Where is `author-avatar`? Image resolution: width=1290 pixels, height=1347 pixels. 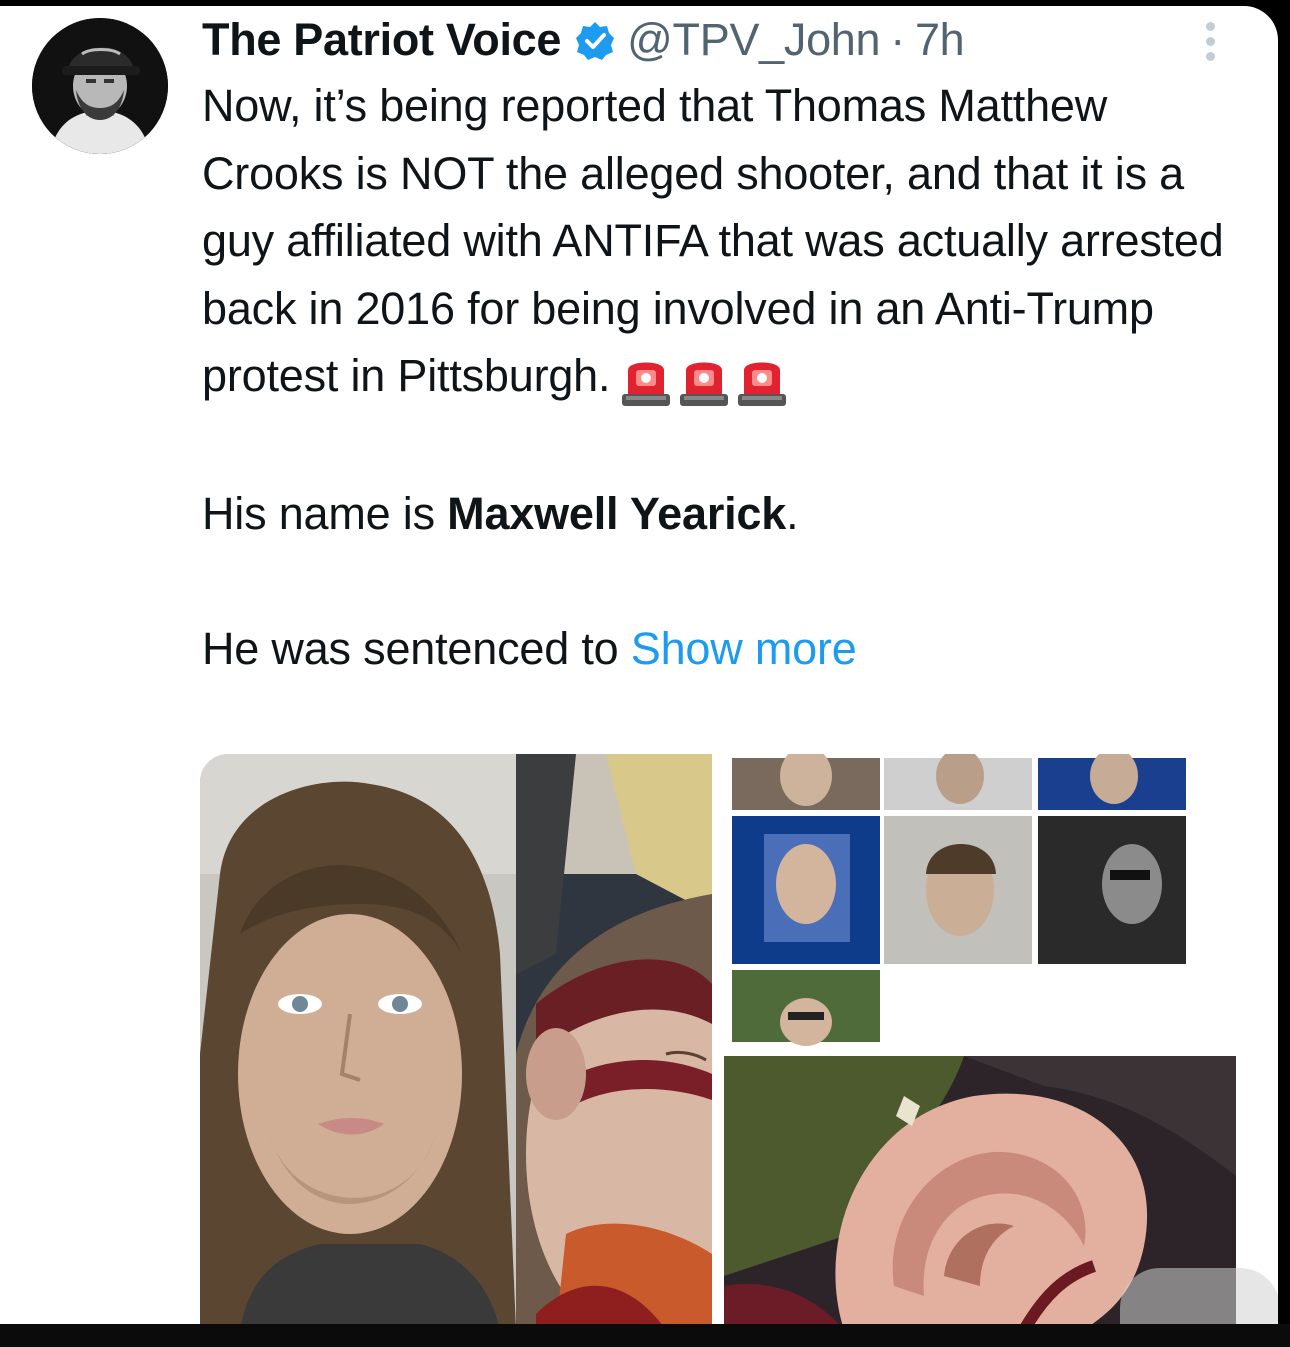
author-avatar is located at coordinates (100, 86).